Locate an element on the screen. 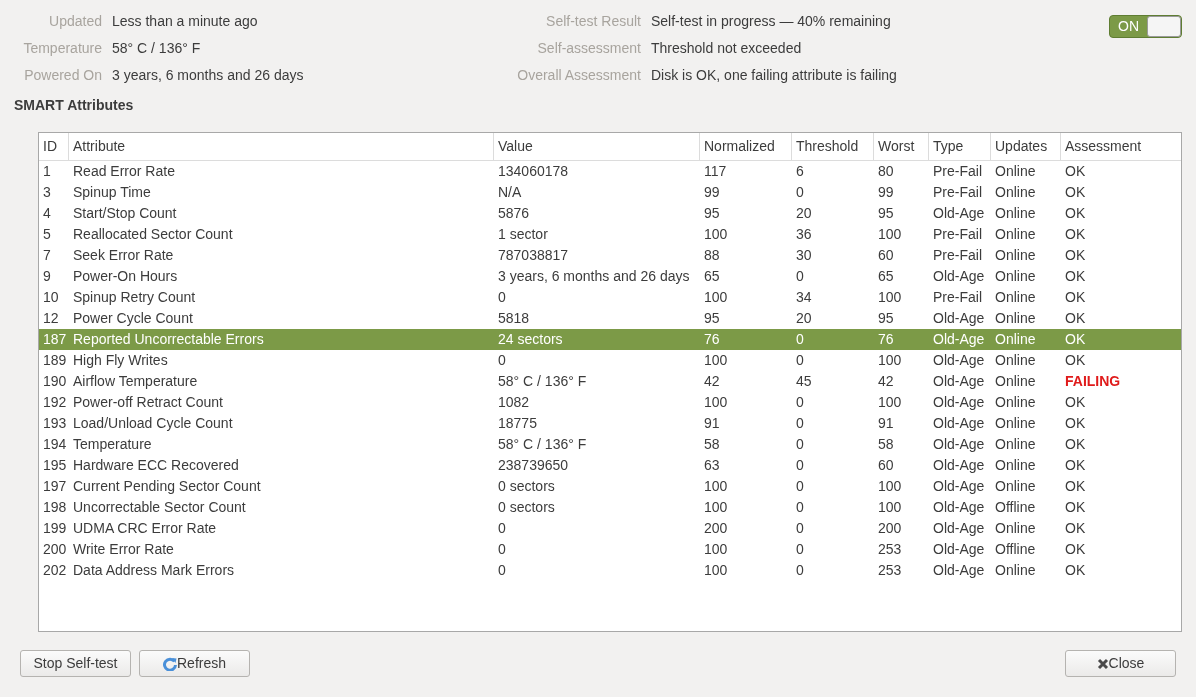 The height and width of the screenshot is (697, 1196). table-cell-text: 194 is located at coordinates (55, 444).